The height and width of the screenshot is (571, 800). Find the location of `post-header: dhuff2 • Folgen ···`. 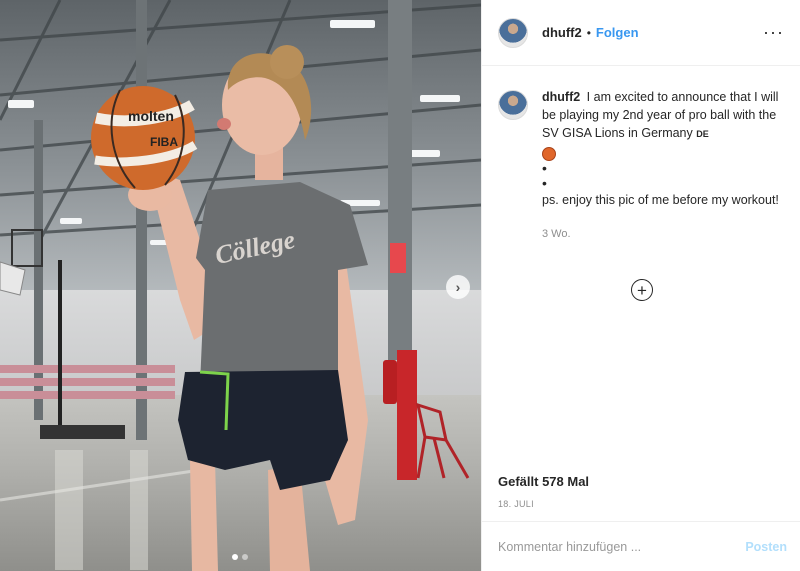

post-header: dhuff2 • Folgen ··· is located at coordinates (641, 33).